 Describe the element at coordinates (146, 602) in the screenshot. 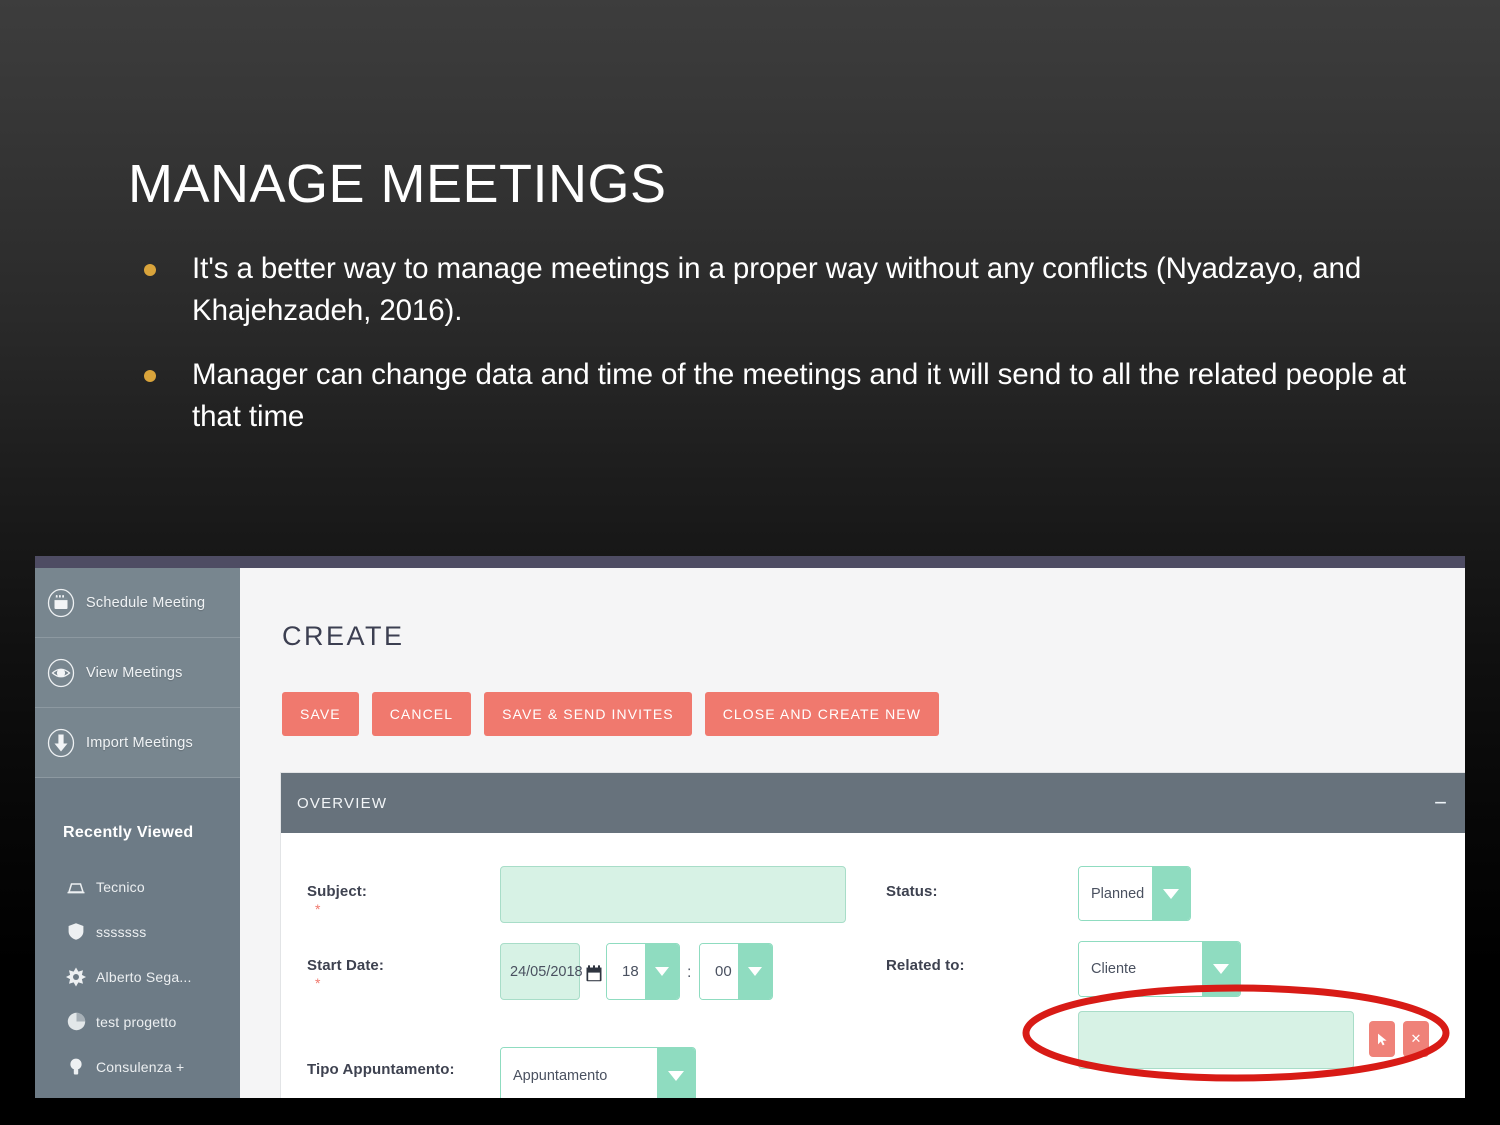

I see `sidebar-item-label: Schedule Meeting` at that location.